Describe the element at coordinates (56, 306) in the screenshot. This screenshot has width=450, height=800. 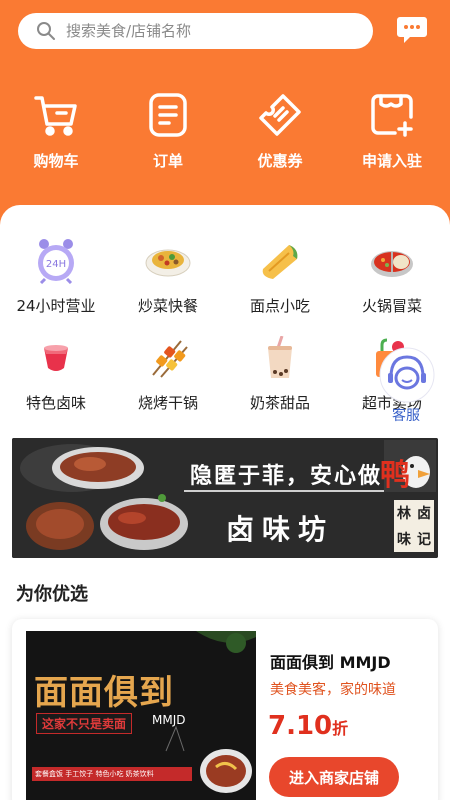
I see `category-label: 24小时营业` at that location.